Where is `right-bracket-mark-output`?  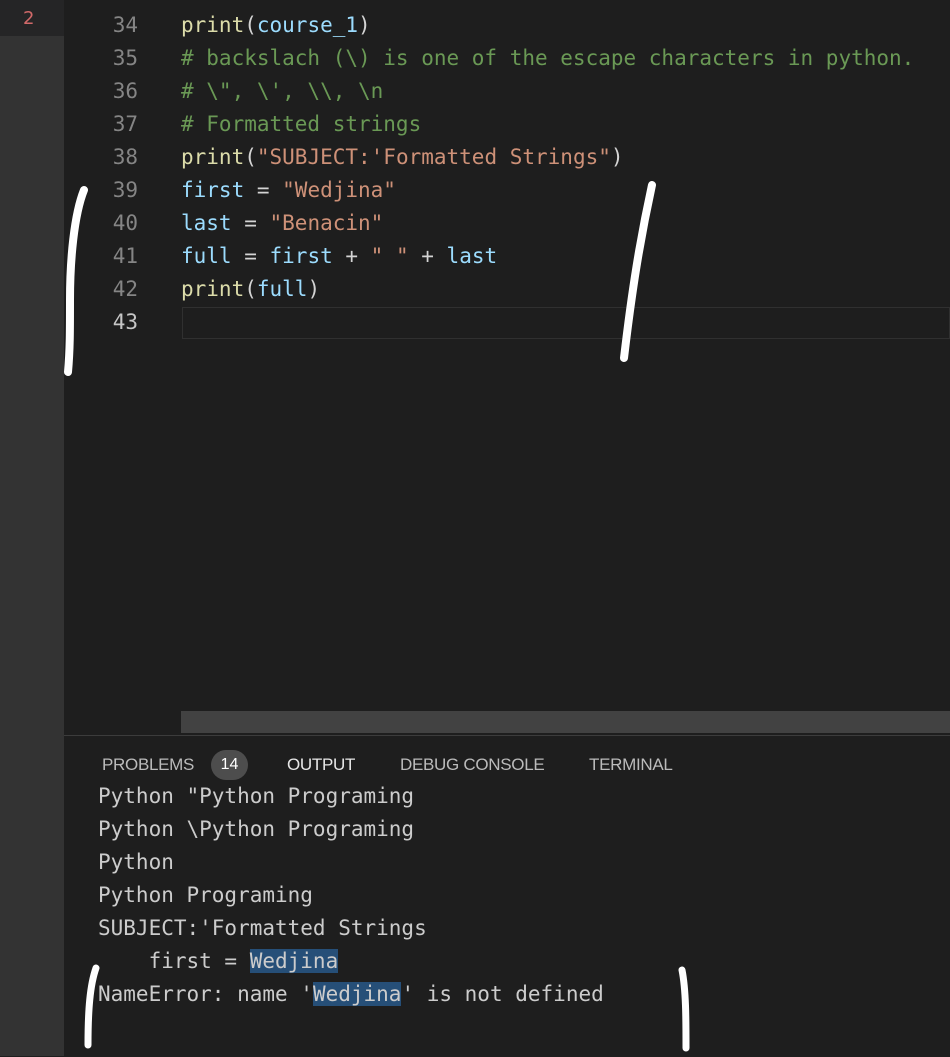 right-bracket-mark-output is located at coordinates (684, 1009).